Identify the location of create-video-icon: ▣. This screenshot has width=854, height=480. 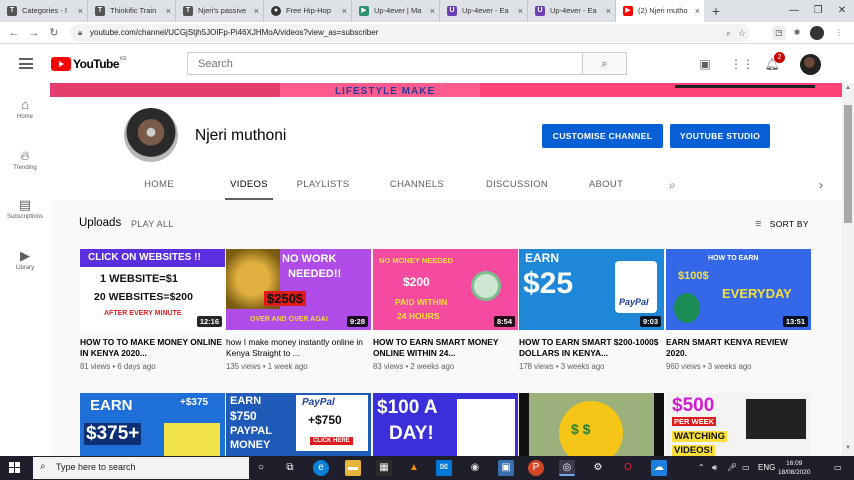
(705, 64).